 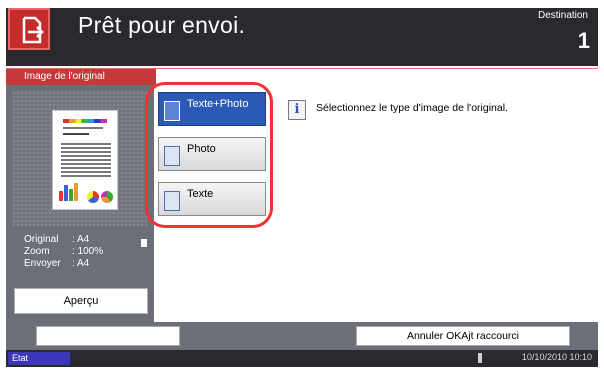 What do you see at coordinates (85, 121) in the screenshot?
I see `color-swatches` at bounding box center [85, 121].